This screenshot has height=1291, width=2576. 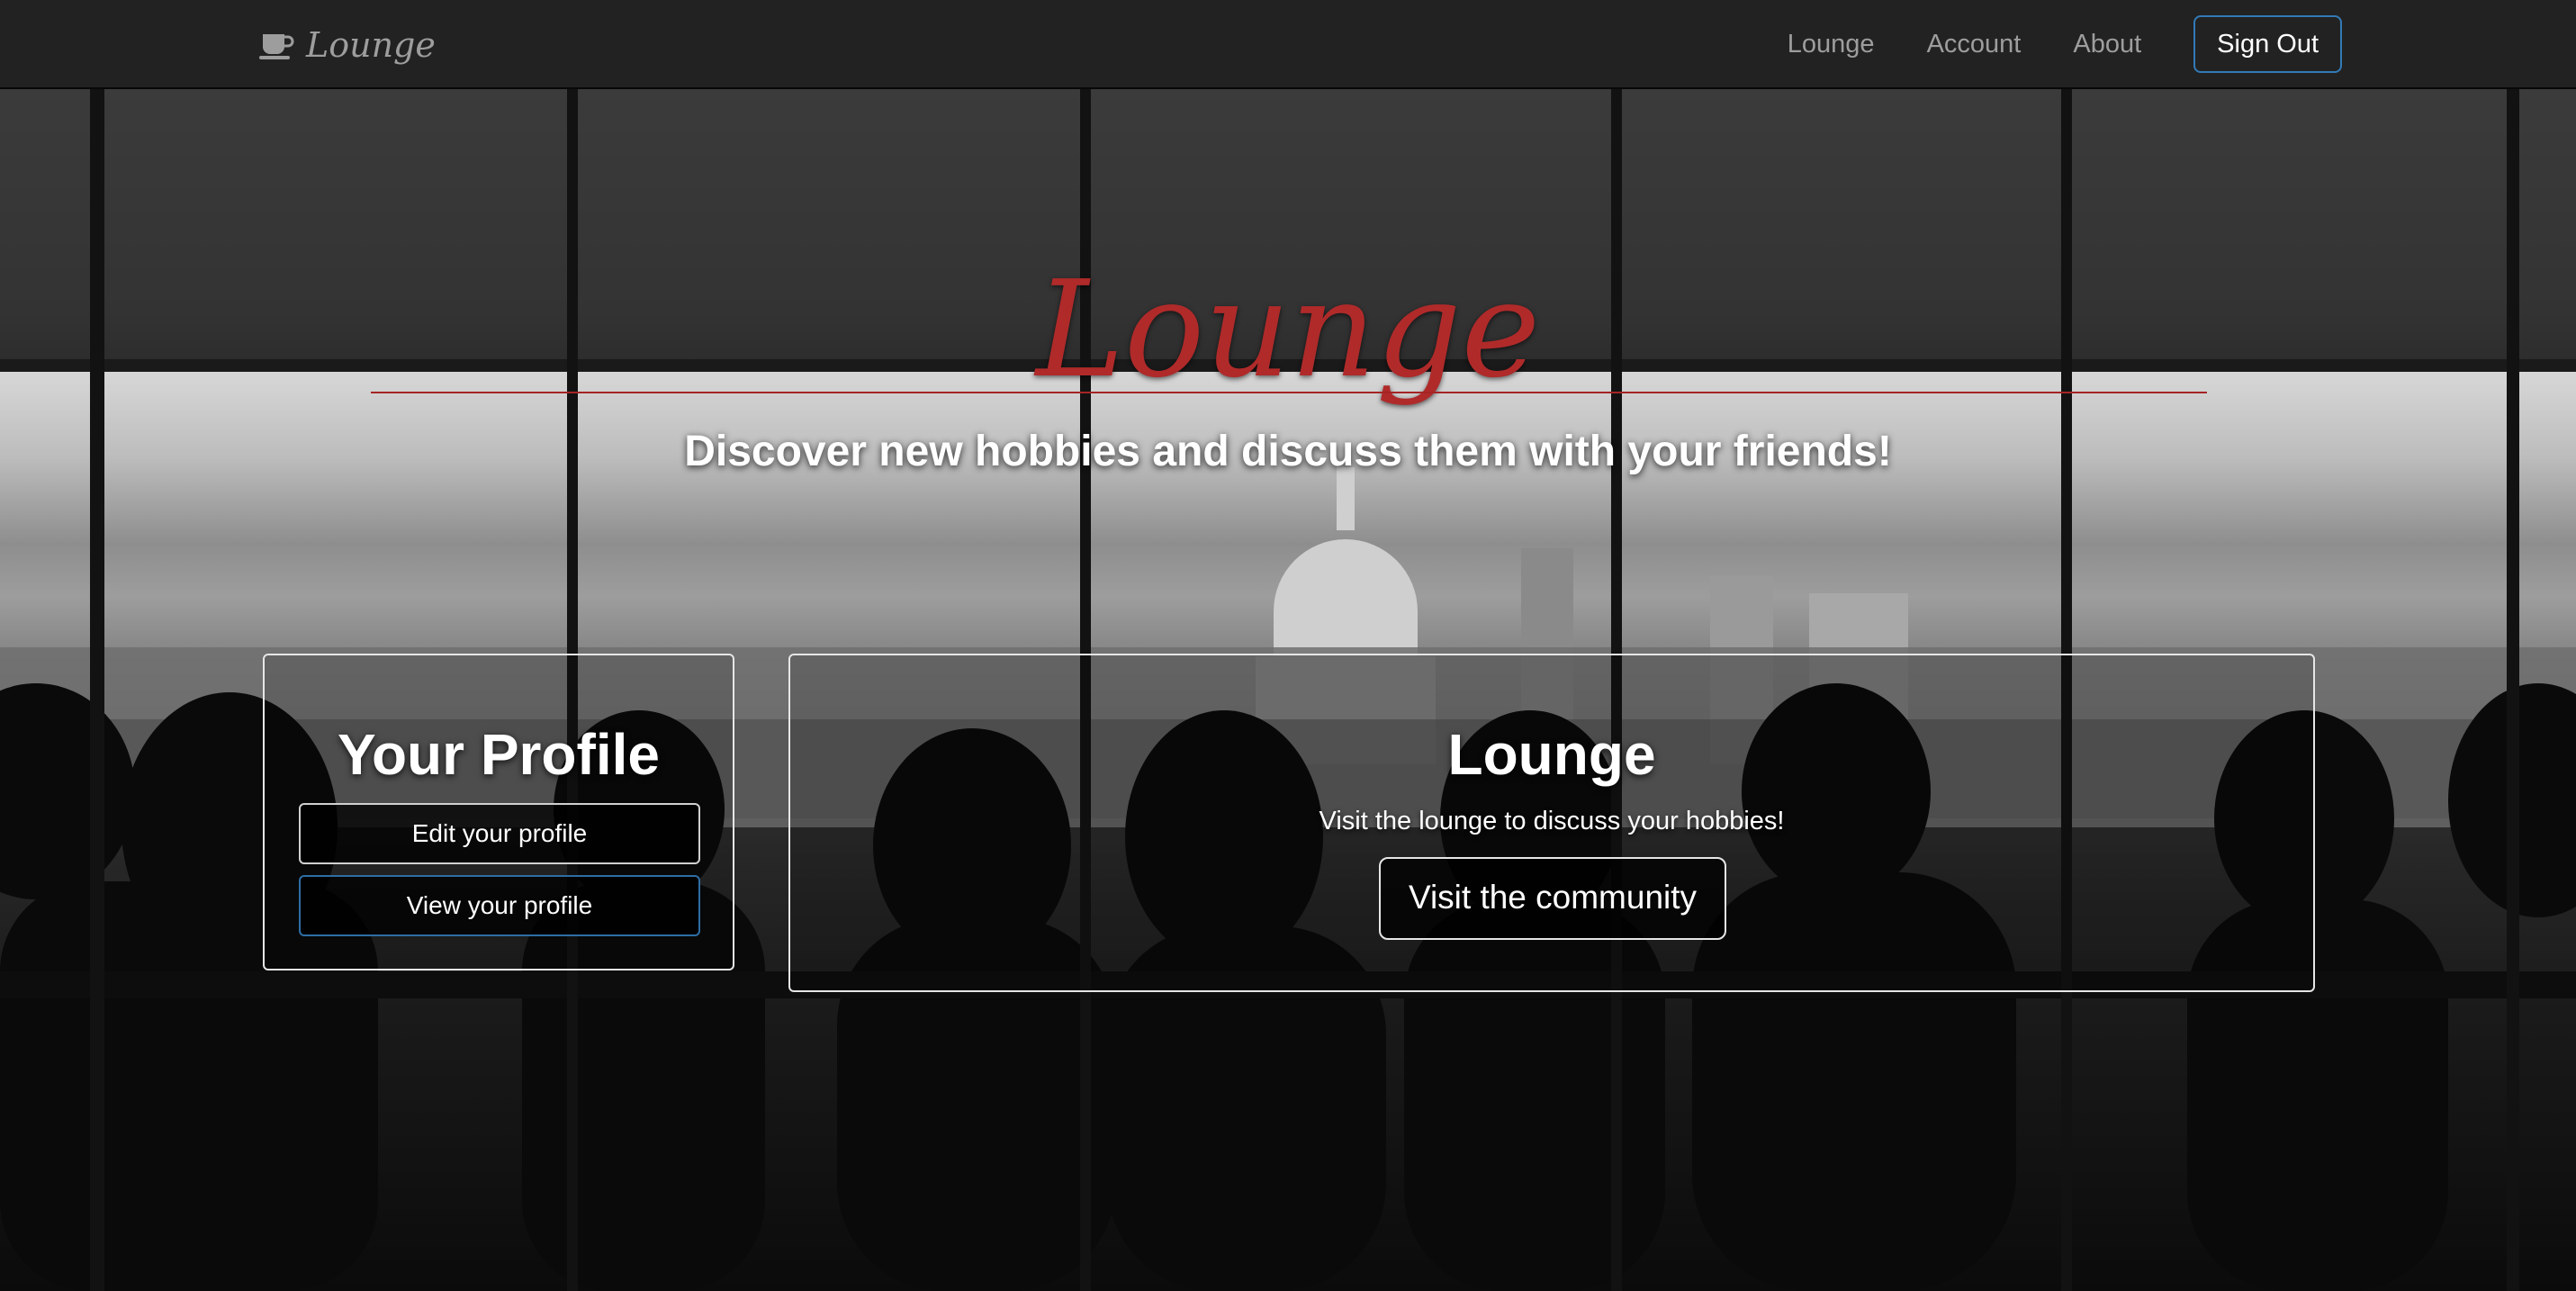 I want to click on edit-profile-button: Edit your profile, so click(x=499, y=833).